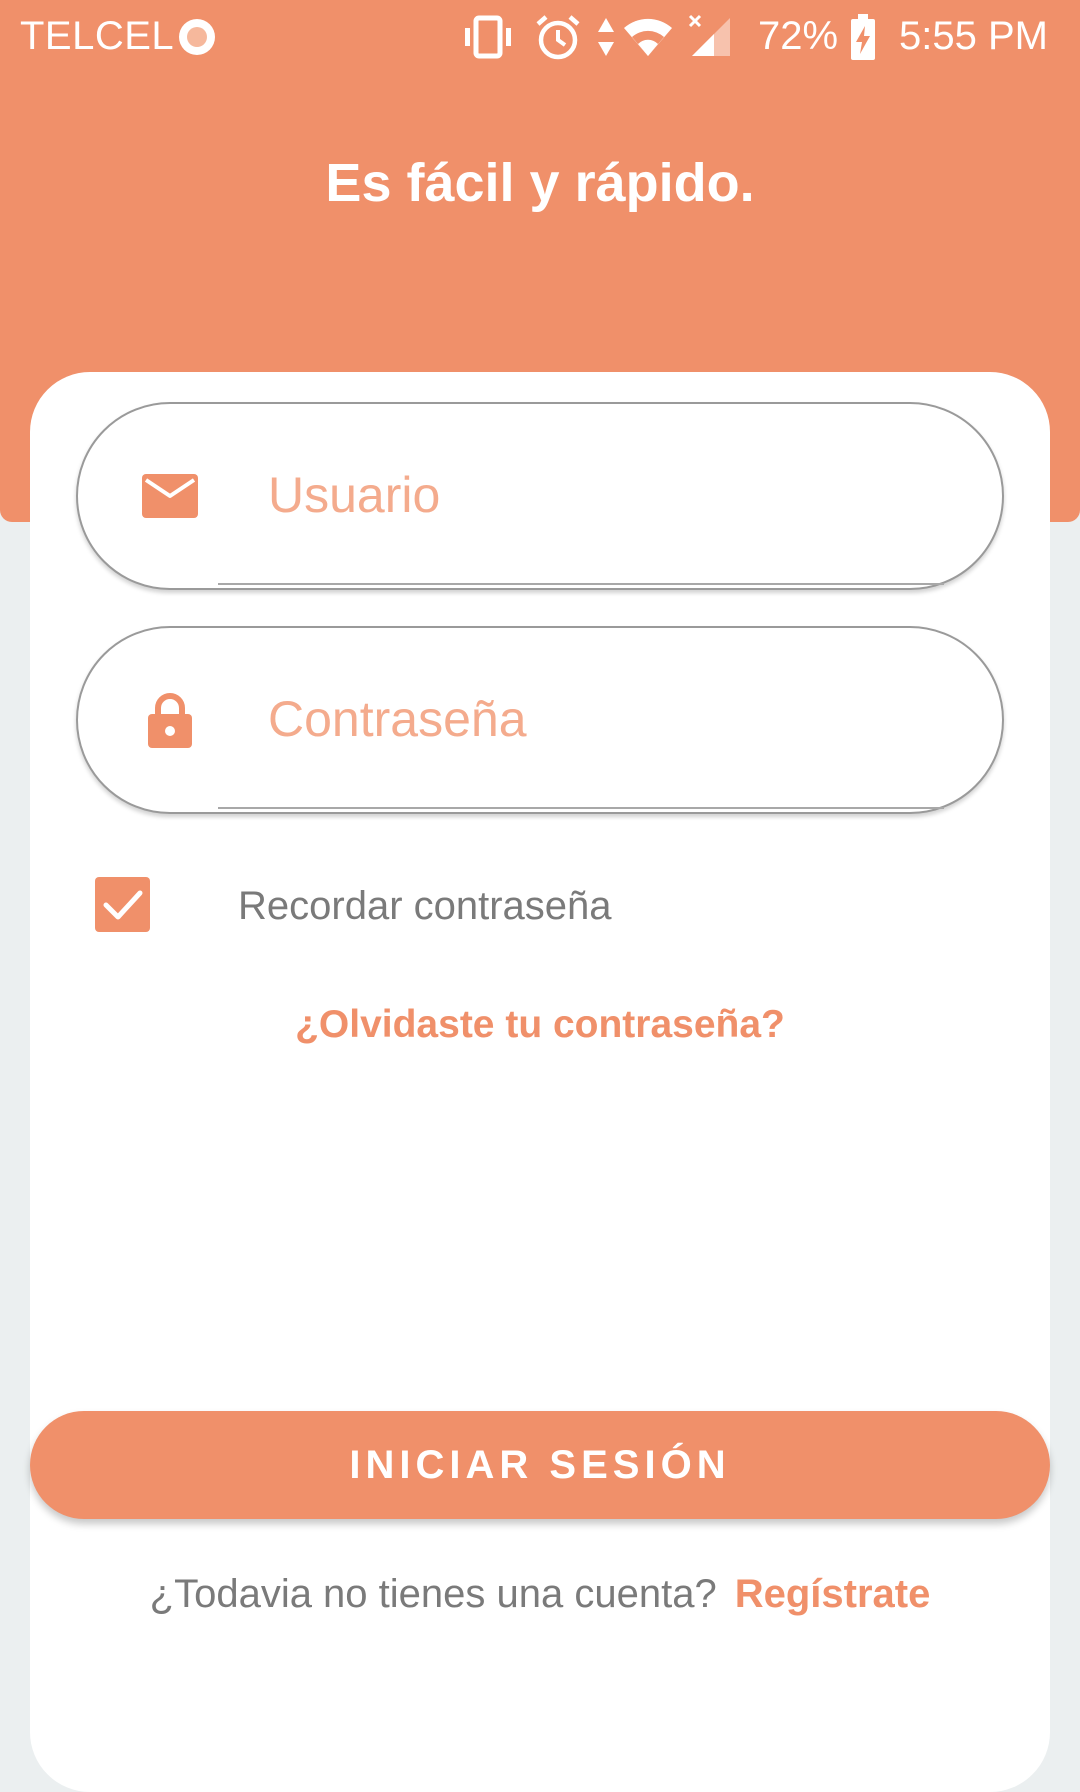  What do you see at coordinates (798, 36) in the screenshot?
I see `battery-percent: 72%` at bounding box center [798, 36].